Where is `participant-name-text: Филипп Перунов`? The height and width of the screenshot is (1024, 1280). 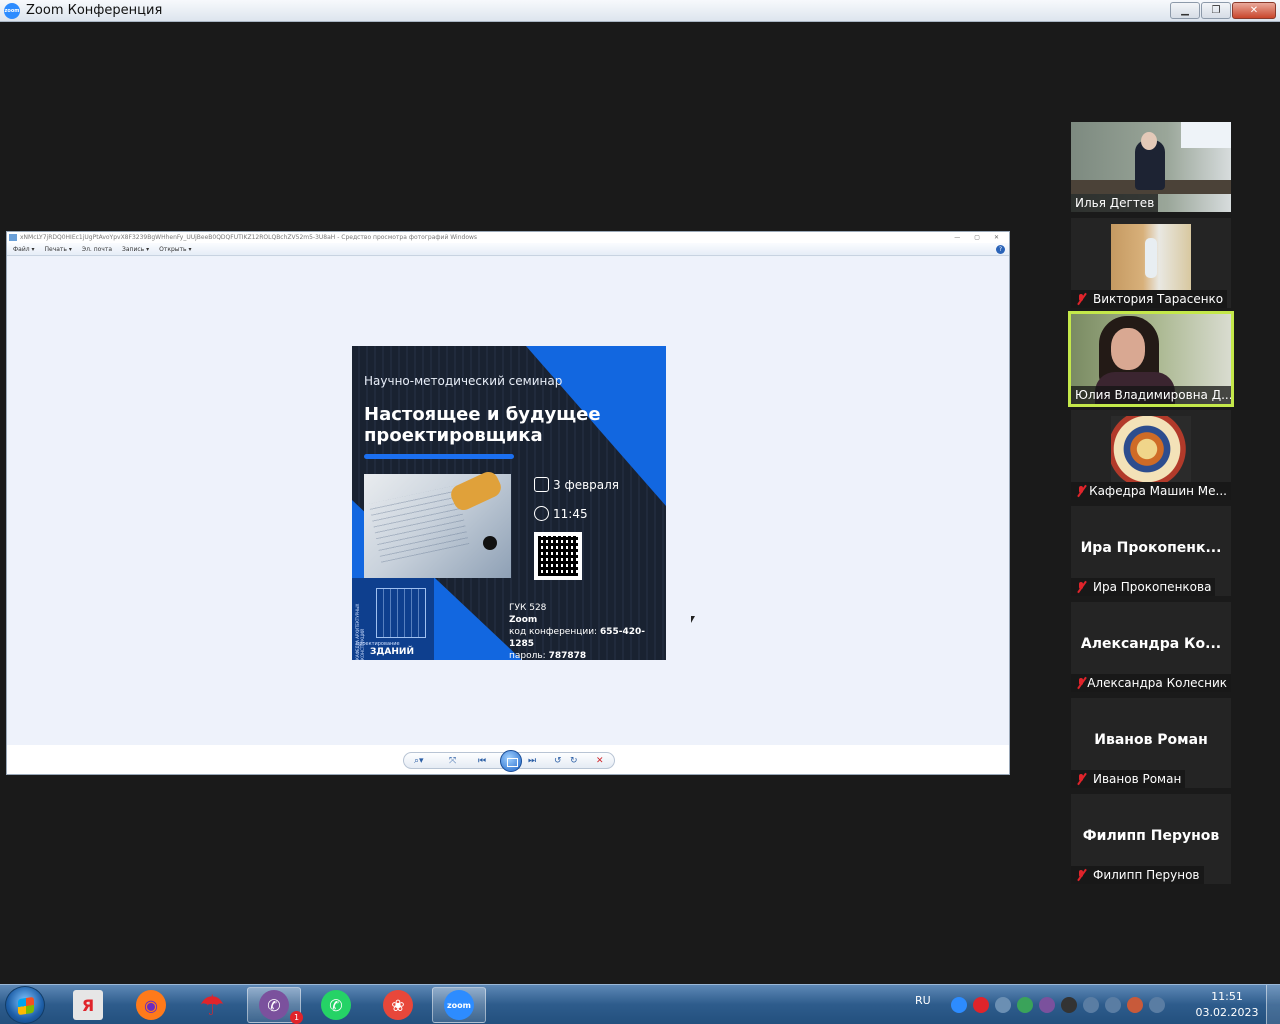 participant-name-text: Филипп Перунов is located at coordinates (1146, 875).